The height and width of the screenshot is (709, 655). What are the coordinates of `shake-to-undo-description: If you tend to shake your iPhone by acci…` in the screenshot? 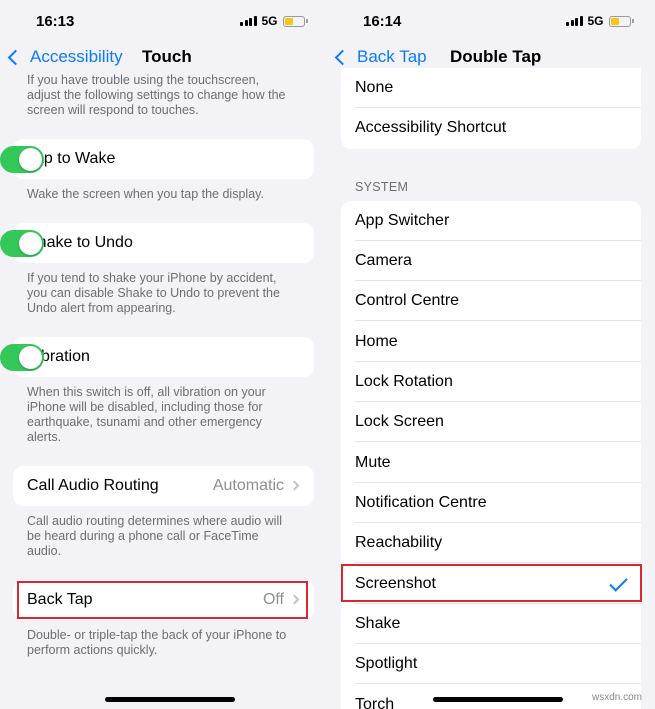 It's located at (153, 293).